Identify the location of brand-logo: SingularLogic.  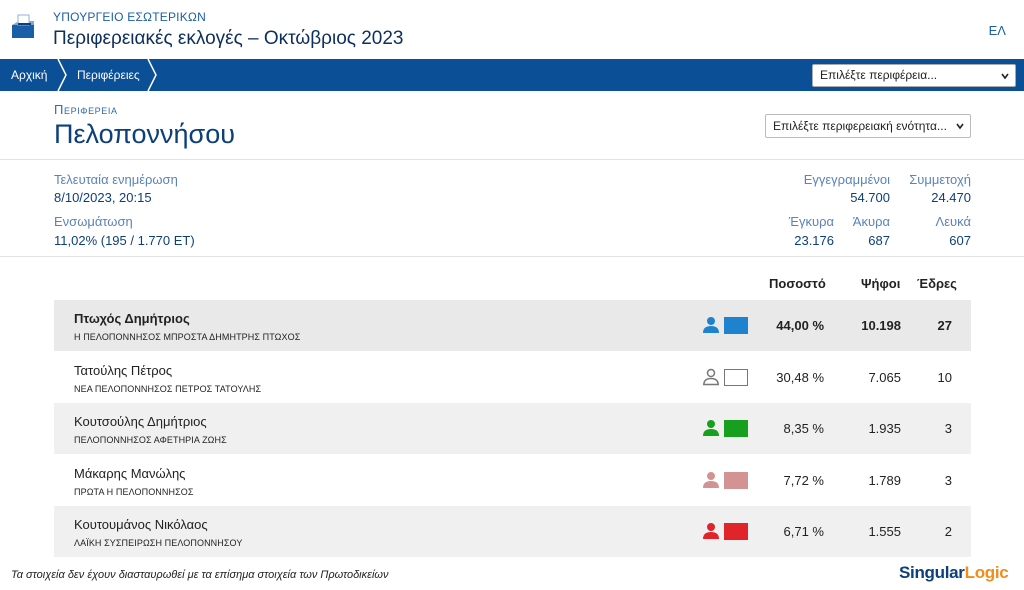
(954, 573).